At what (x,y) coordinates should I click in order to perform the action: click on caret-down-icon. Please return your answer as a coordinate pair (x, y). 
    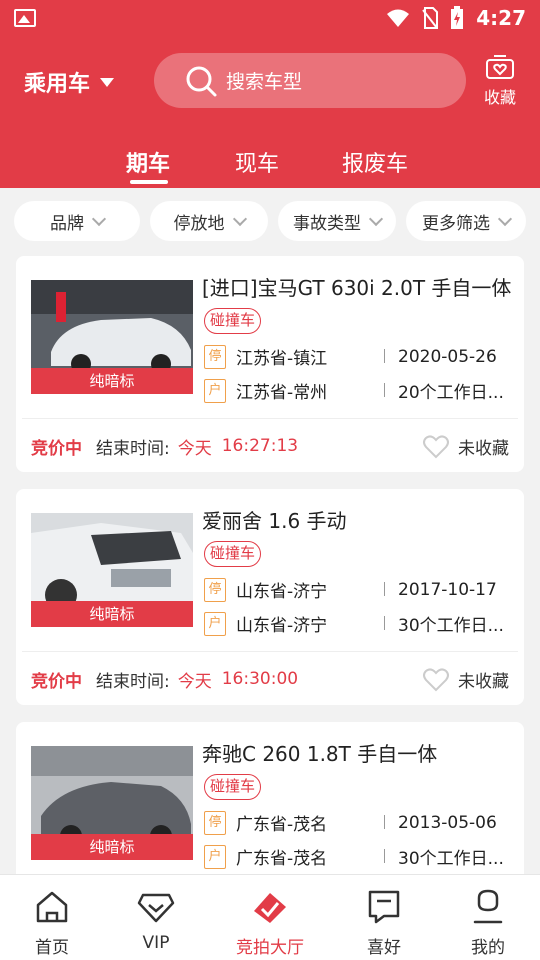
    Looking at the image, I should click on (107, 82).